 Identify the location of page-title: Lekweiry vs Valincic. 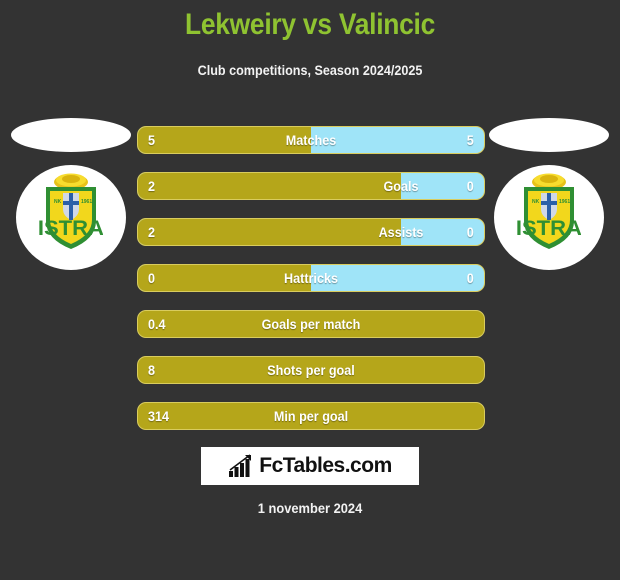
(310, 24).